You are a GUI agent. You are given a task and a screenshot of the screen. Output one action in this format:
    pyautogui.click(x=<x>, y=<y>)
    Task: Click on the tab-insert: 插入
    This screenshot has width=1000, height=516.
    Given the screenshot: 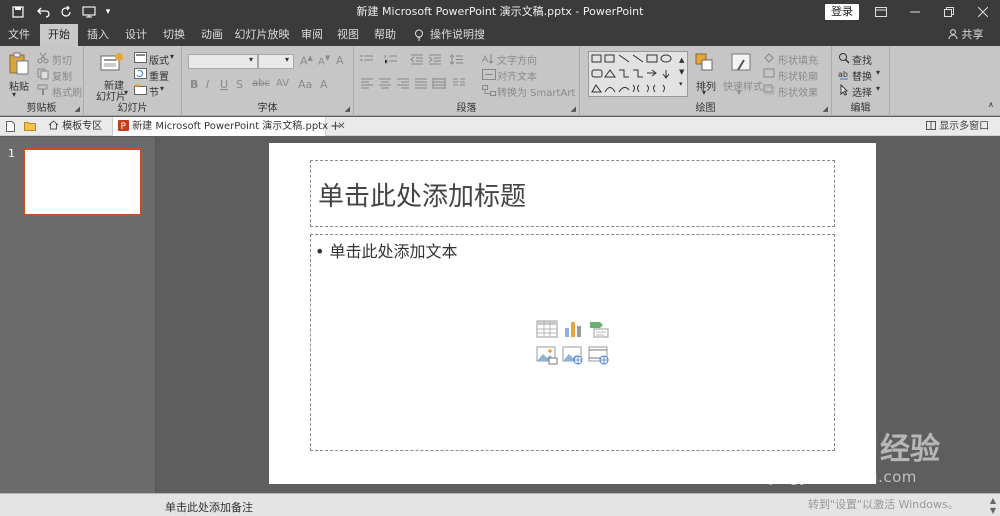 What is the action you would take?
    pyautogui.click(x=98, y=35)
    